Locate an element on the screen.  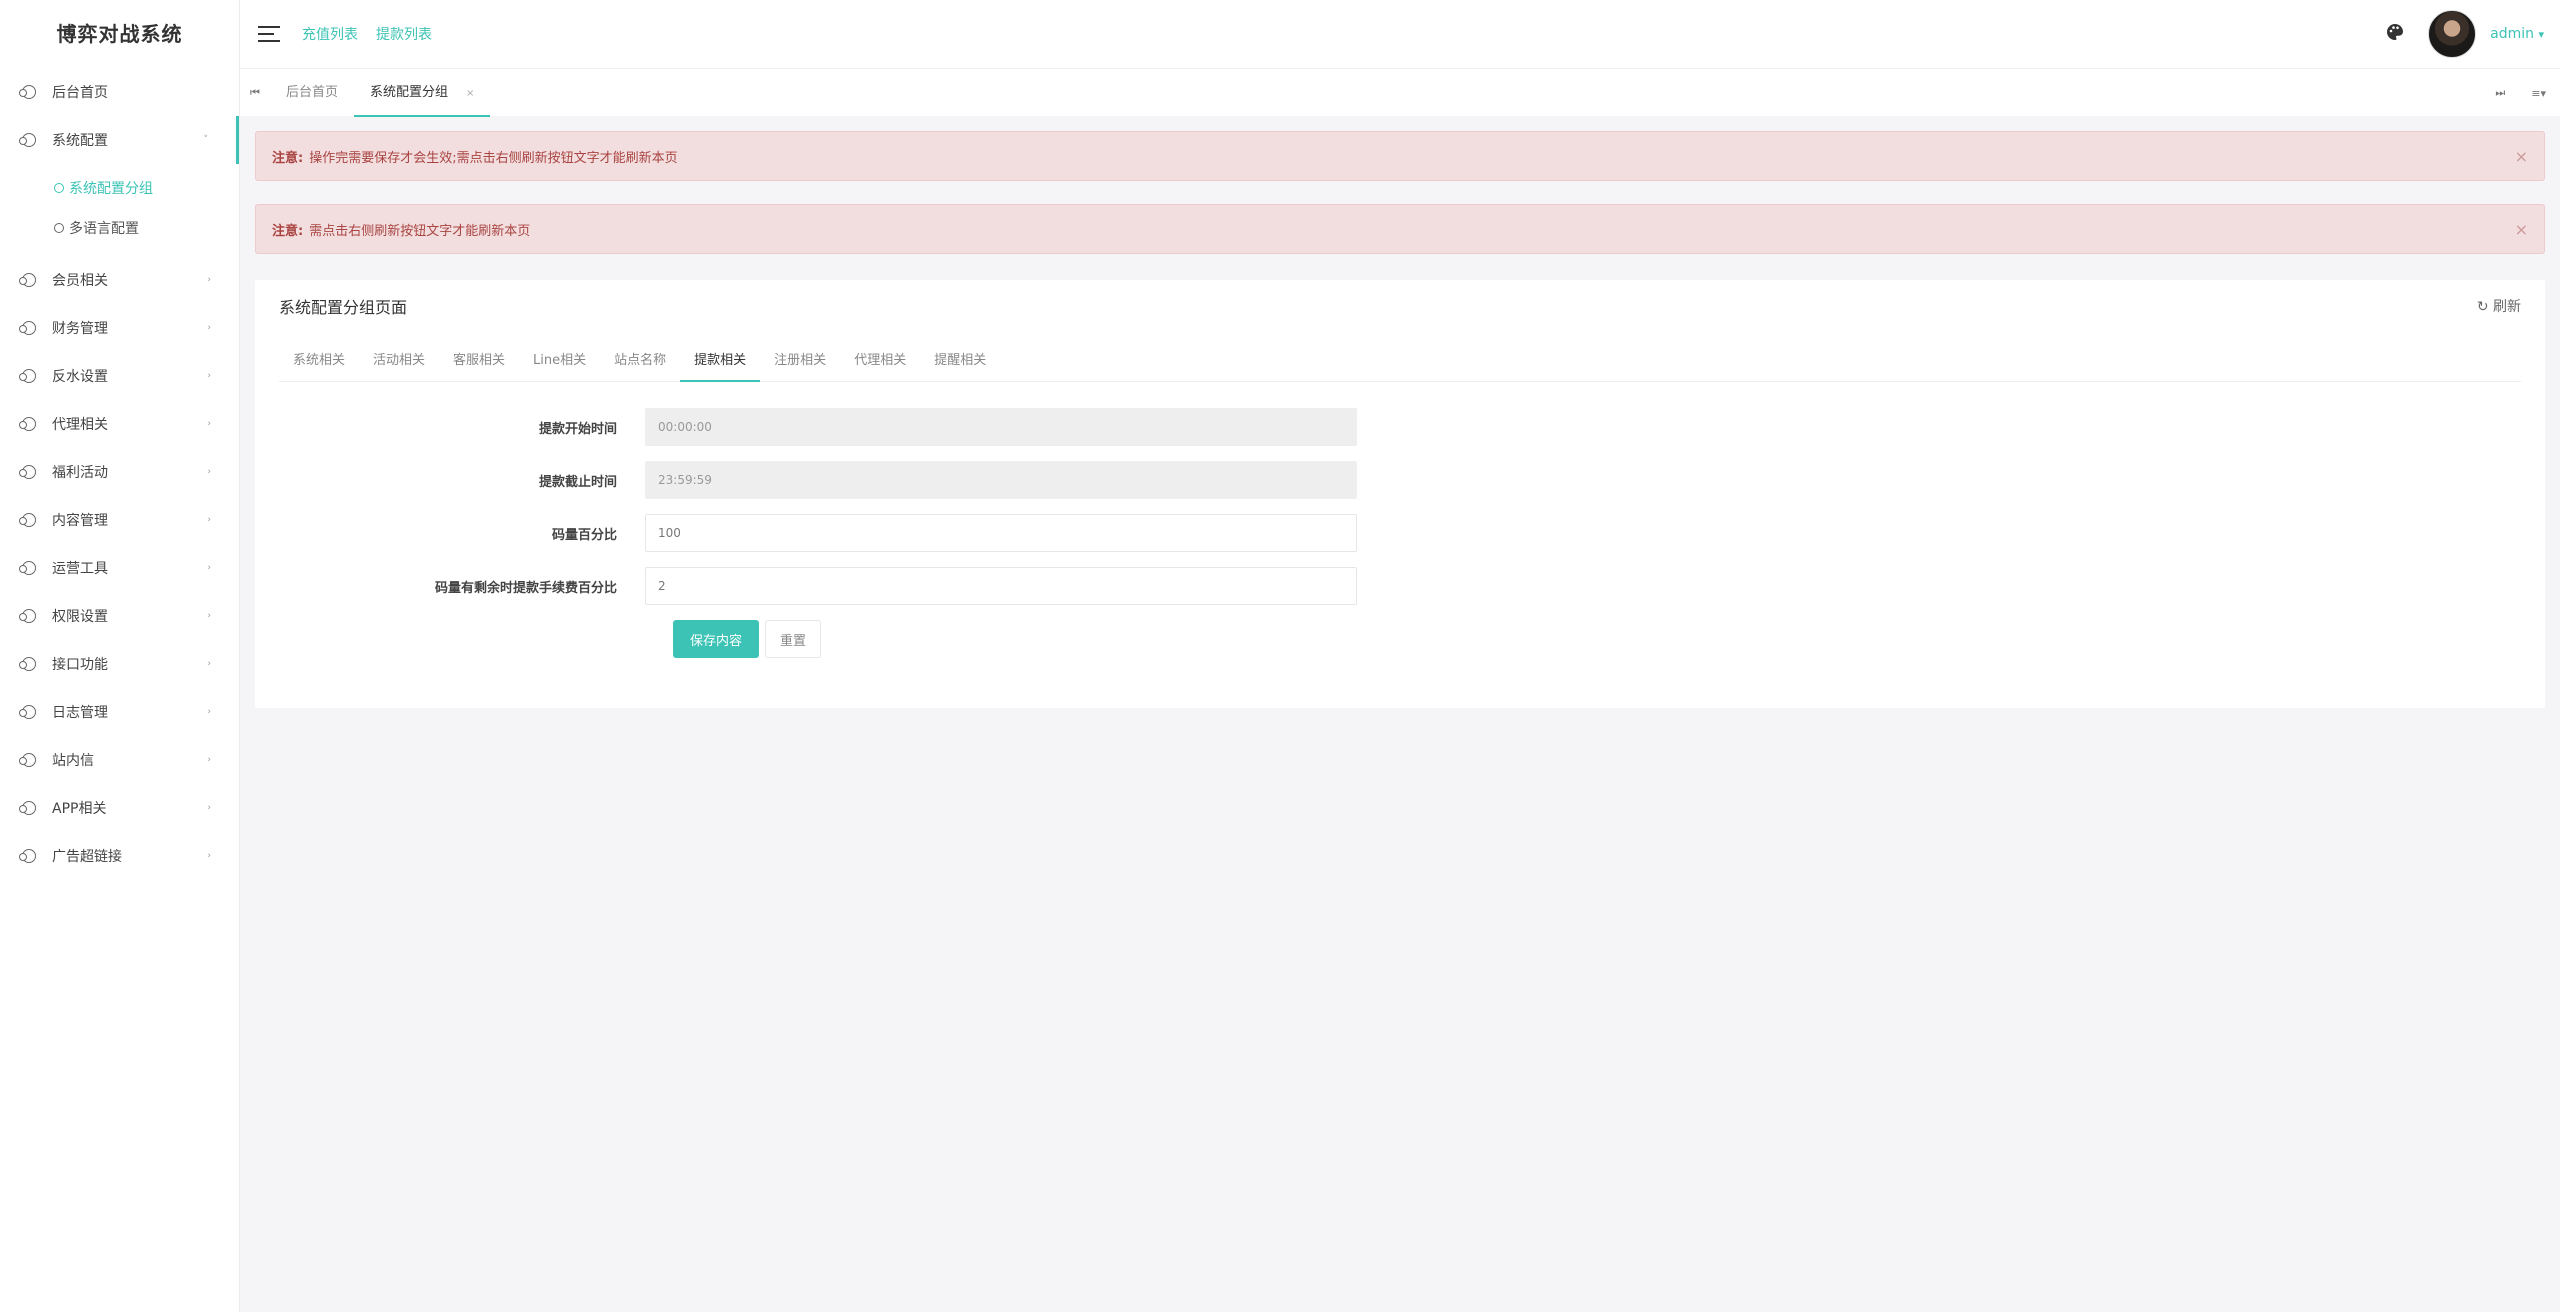
bet-percentage-field: 100 is located at coordinates (1001, 533).